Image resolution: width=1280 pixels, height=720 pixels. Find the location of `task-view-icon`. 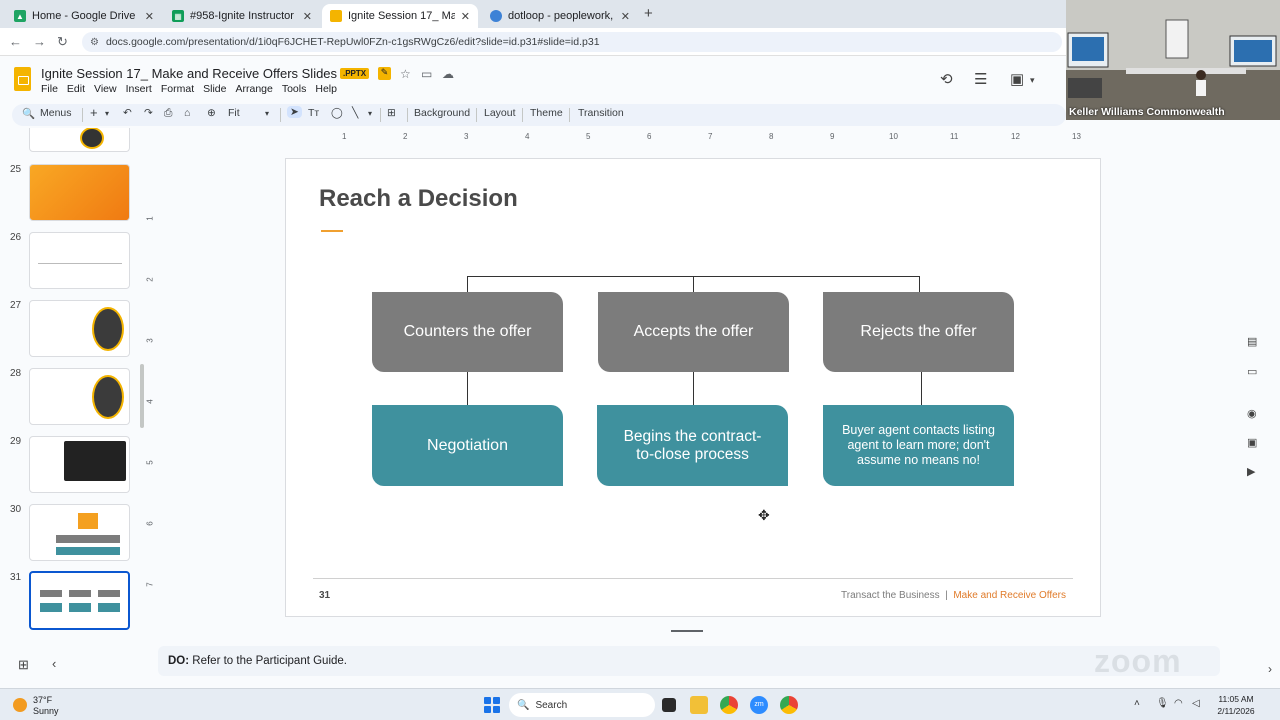

task-view-icon is located at coordinates (669, 705).